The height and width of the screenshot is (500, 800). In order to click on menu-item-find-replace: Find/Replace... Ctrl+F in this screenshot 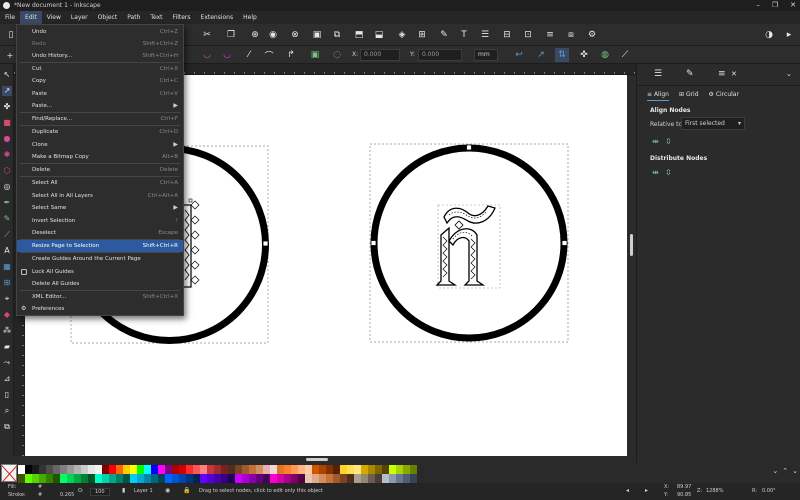, I will do `click(100, 119)`.